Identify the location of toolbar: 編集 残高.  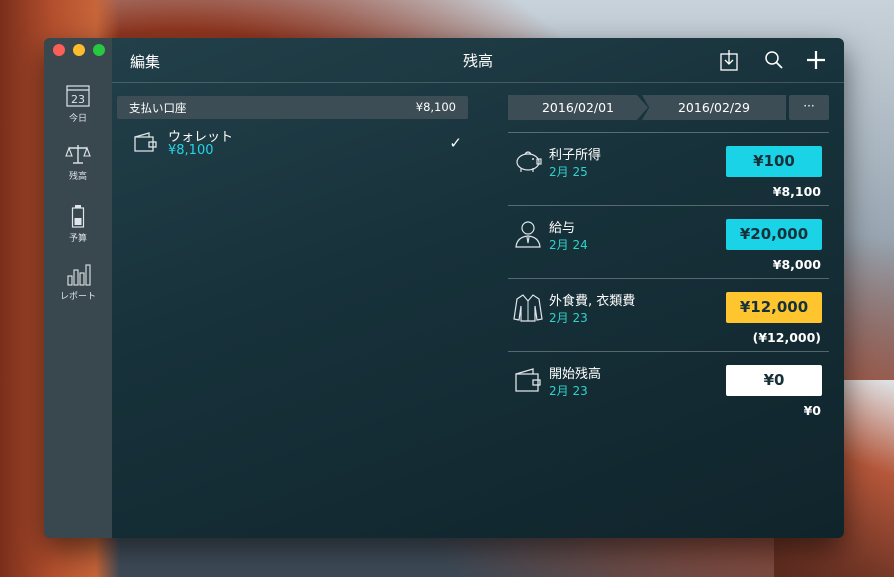
(478, 60).